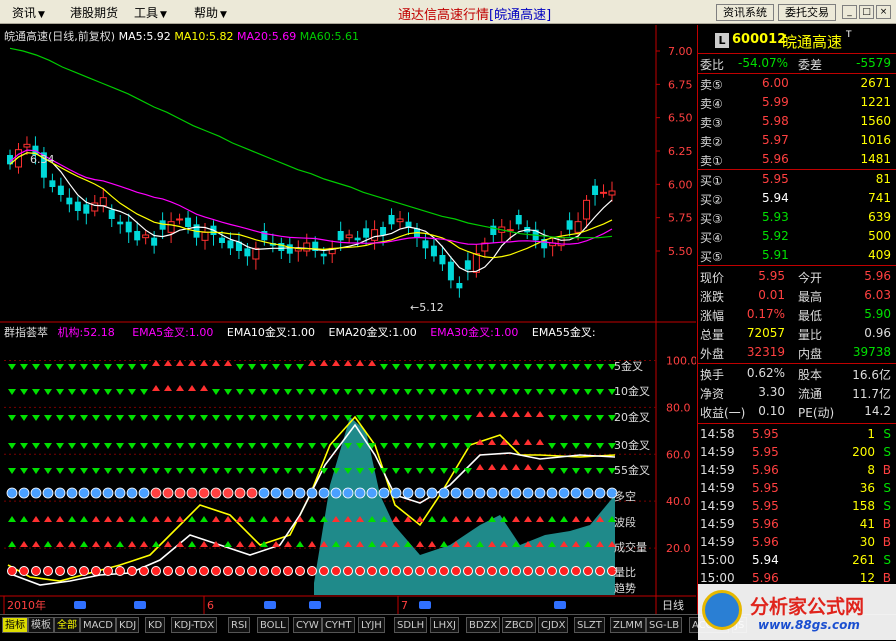 This screenshot has width=896, height=641. What do you see at coordinates (24, 13) in the screenshot?
I see `menu-news-label: 资讯` at bounding box center [24, 13].